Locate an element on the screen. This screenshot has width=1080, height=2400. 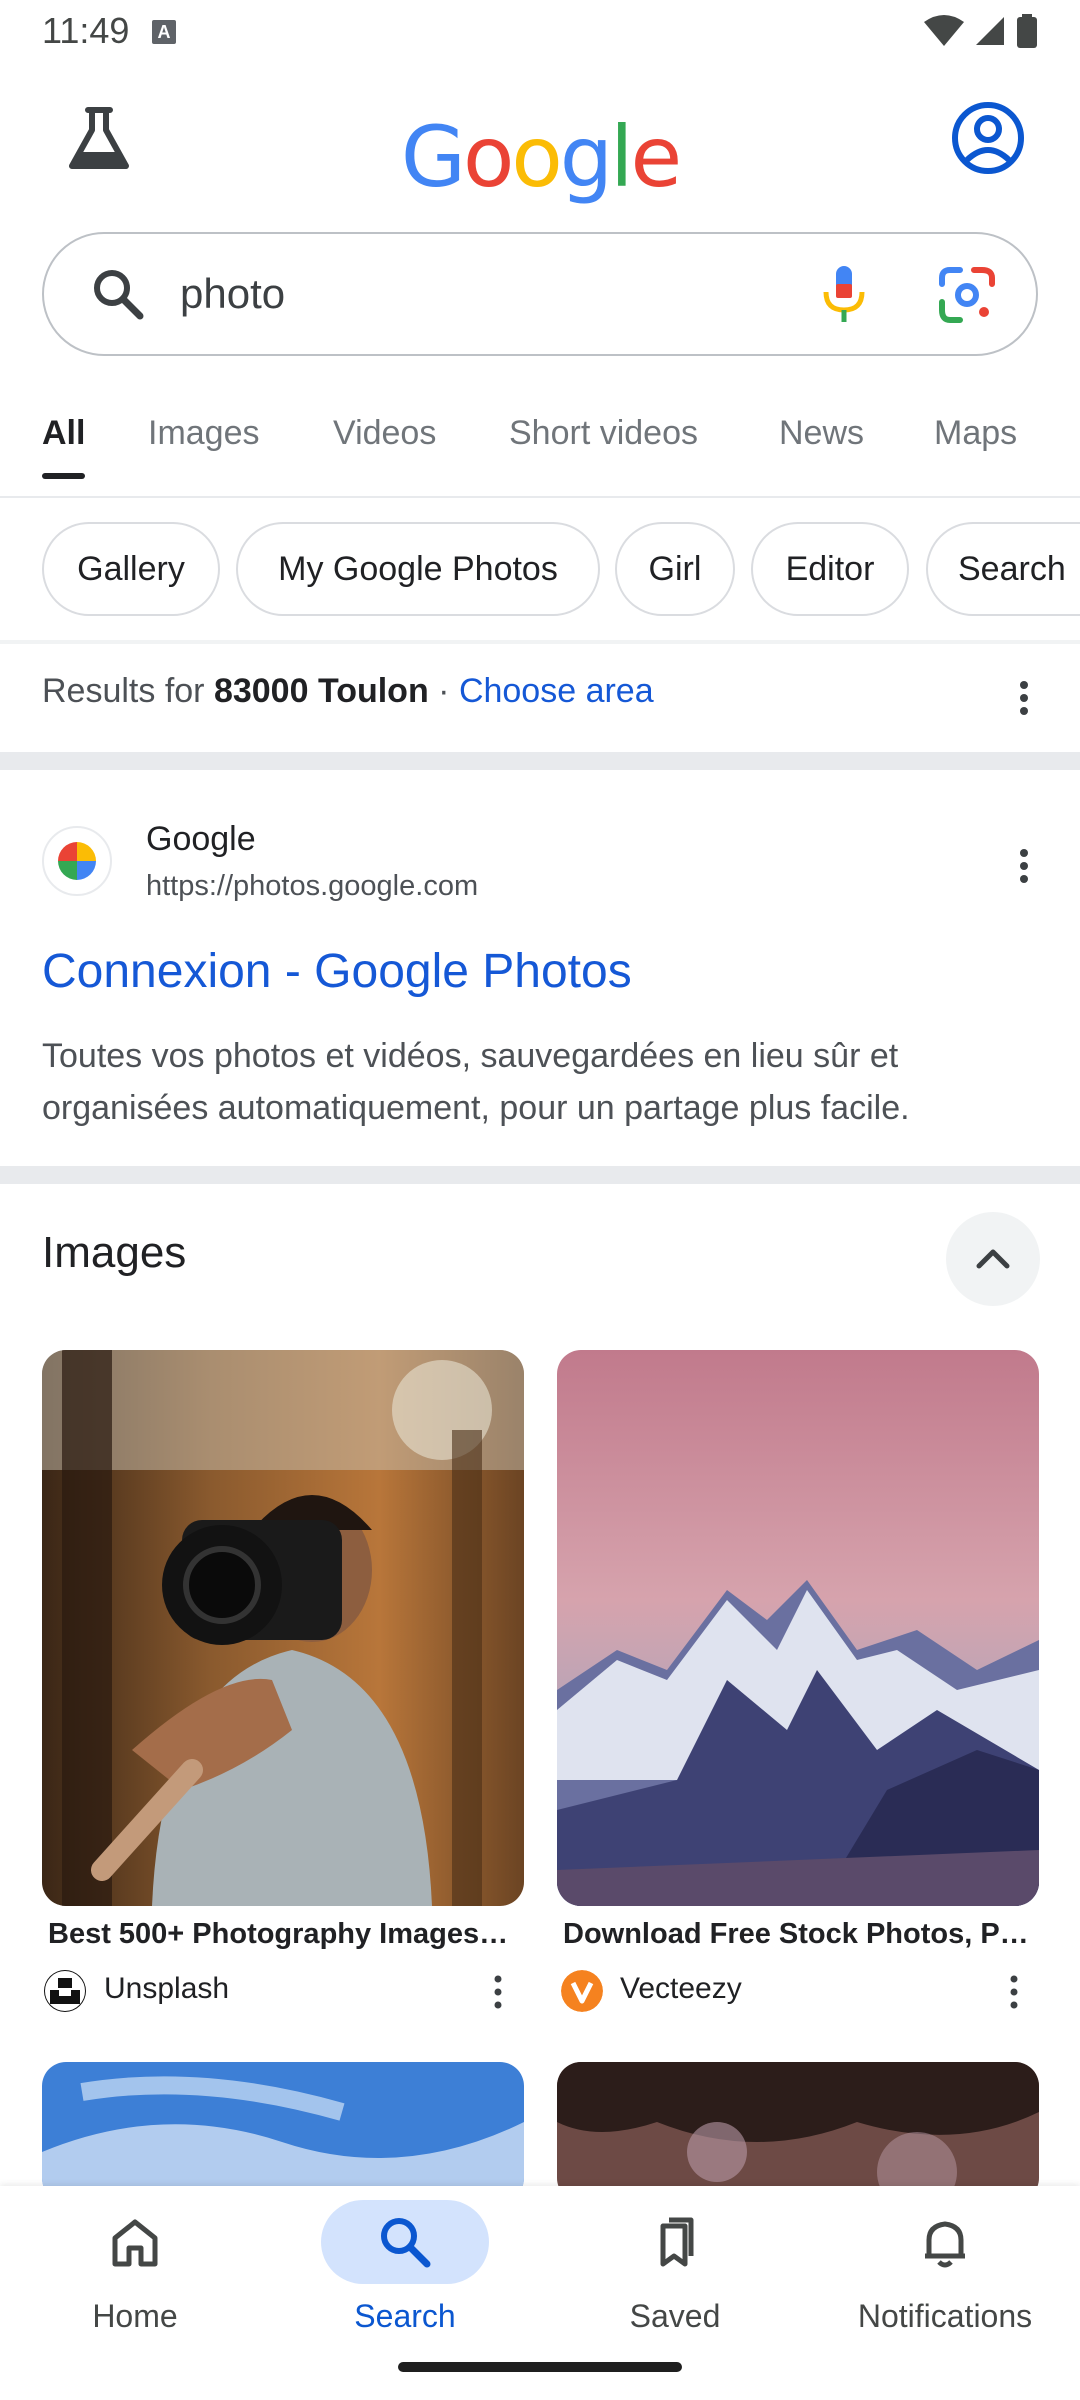
chip-editor: Editor is located at coordinates (830, 569).